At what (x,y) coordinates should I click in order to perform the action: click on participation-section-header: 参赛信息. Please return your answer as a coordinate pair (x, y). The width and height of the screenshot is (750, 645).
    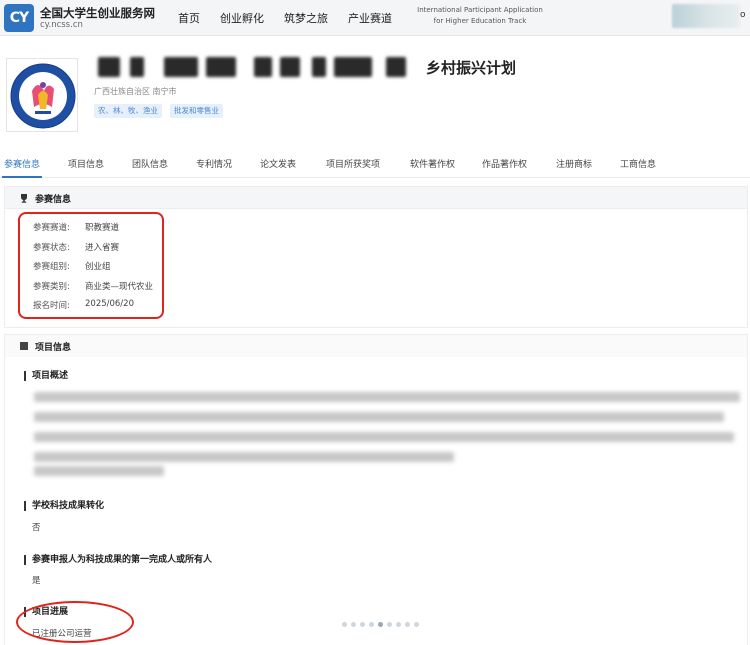
    Looking at the image, I should click on (376, 198).